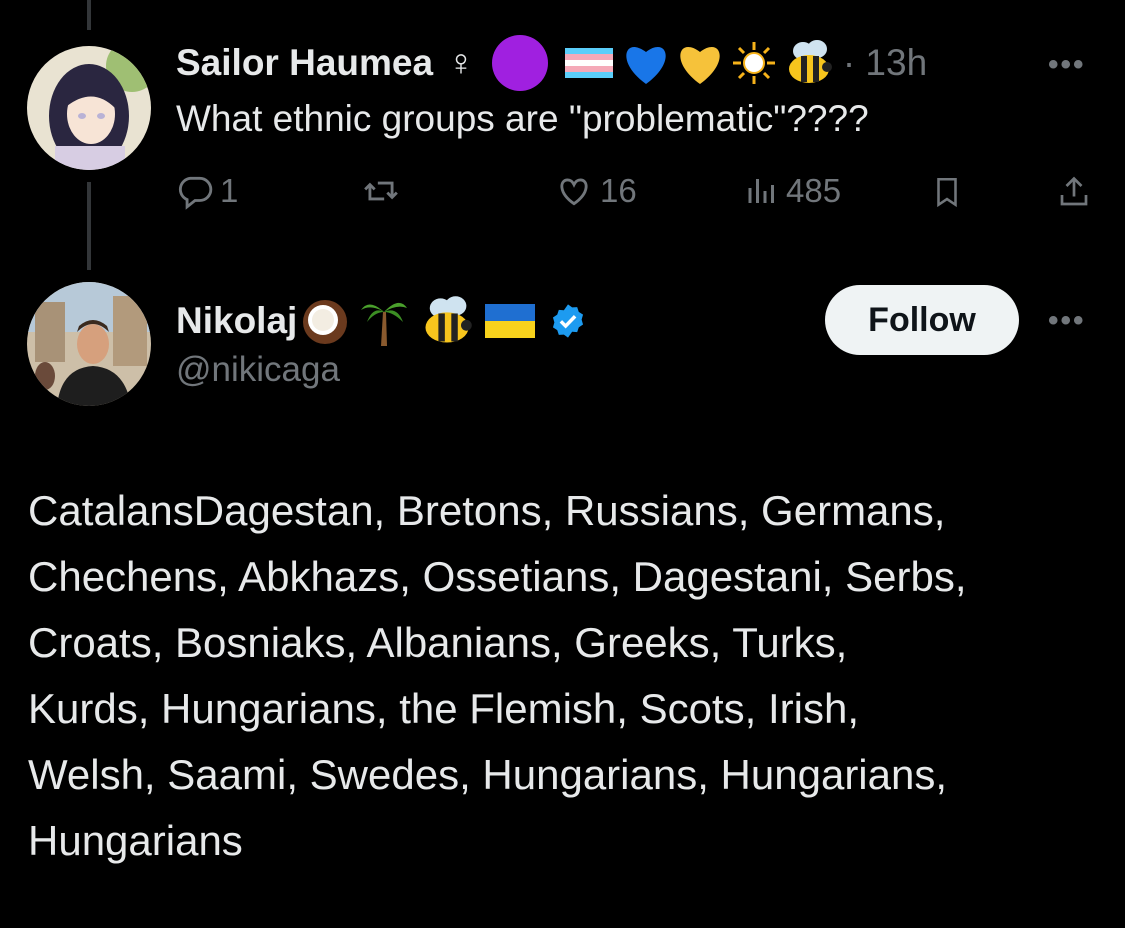  Describe the element at coordinates (700, 63) in the screenshot. I see `yellow-heart-icon` at that location.